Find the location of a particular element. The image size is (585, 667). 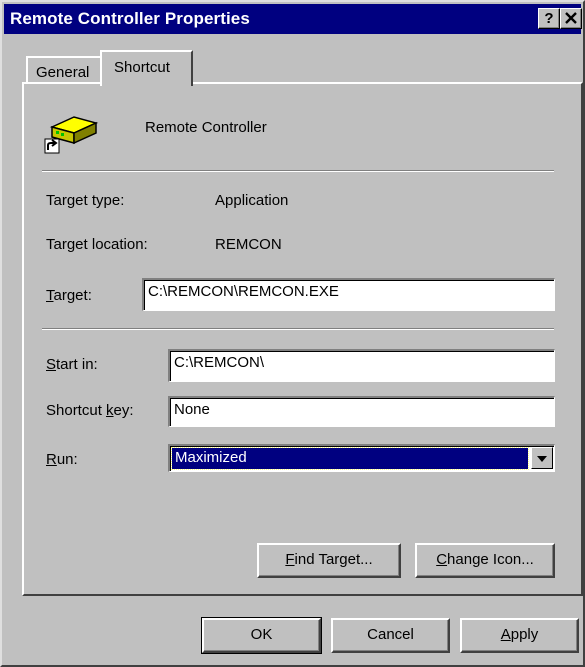

title-bar: Remote Controller Properties ? is located at coordinates (293, 19).